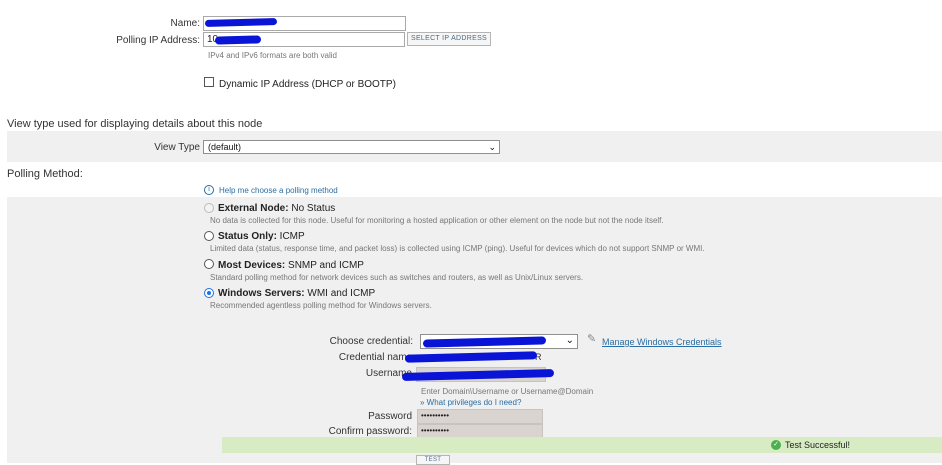  Describe the element at coordinates (209, 82) in the screenshot. I see `dynamic-ip-checkbox` at that location.